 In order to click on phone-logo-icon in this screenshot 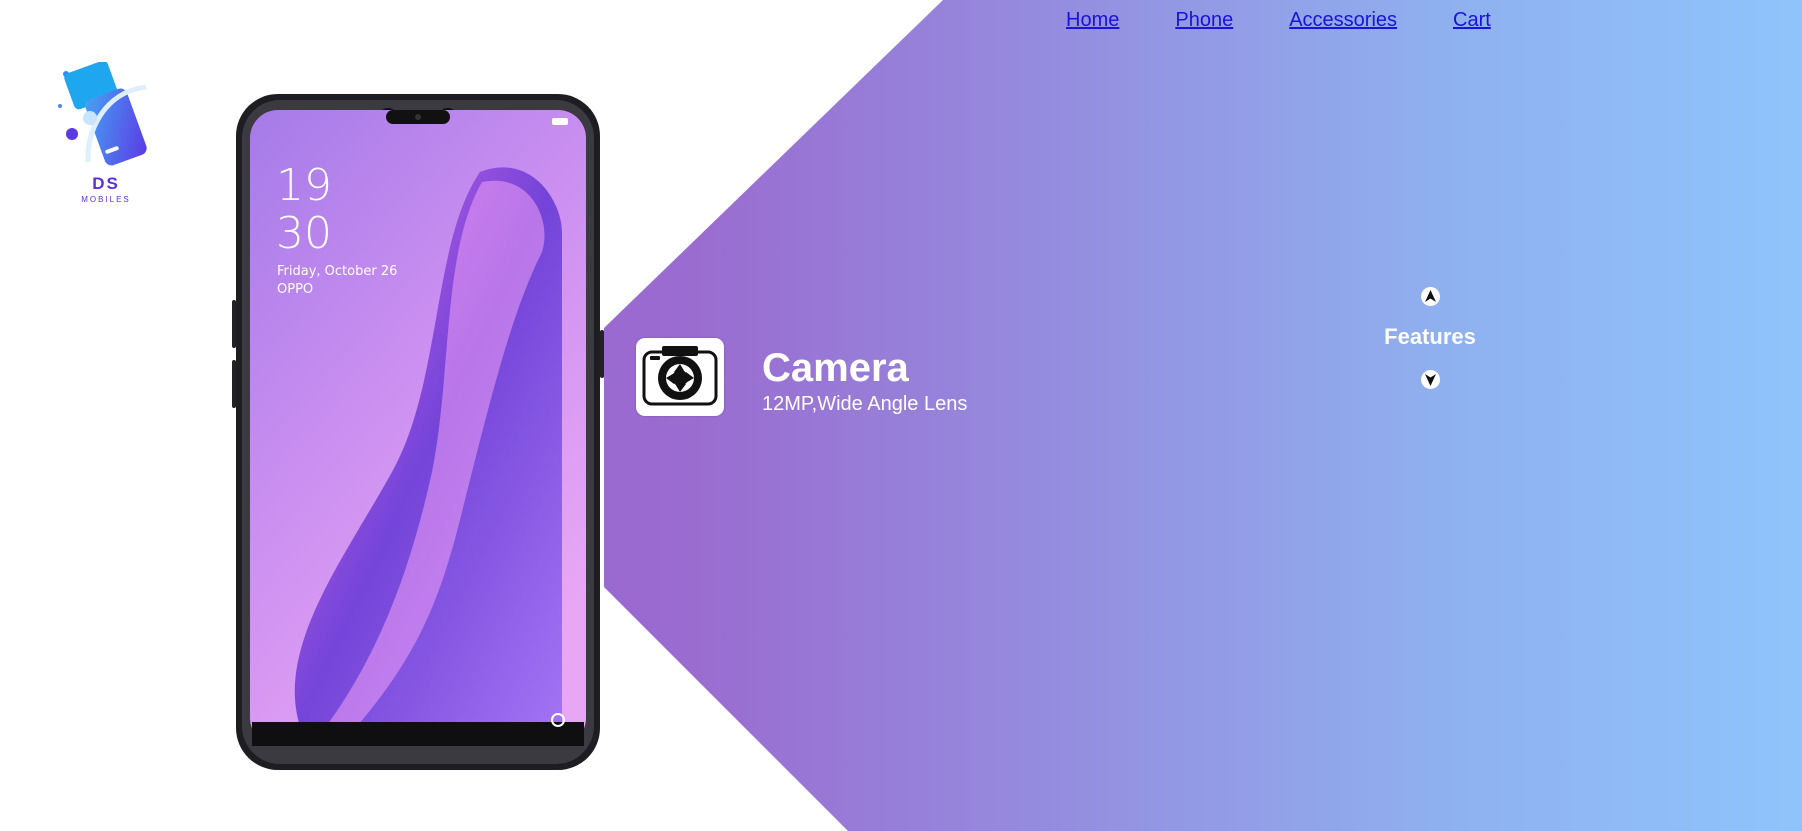, I will do `click(102, 113)`.